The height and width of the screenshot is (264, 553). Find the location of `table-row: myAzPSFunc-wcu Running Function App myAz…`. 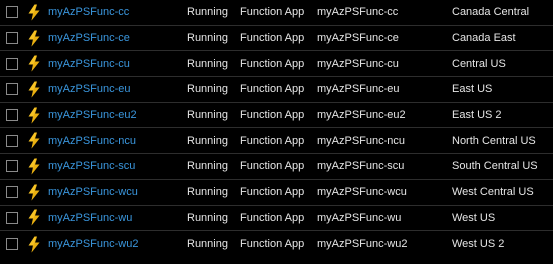

table-row: myAzPSFunc-wcu Running Function App myAz… is located at coordinates (276, 193).